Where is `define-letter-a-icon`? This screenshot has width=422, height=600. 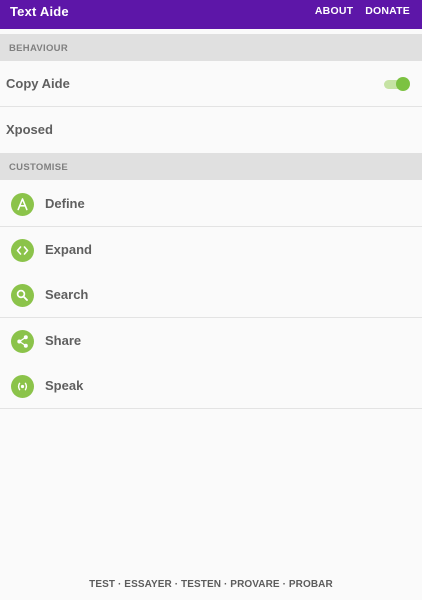
define-letter-a-icon is located at coordinates (22, 204).